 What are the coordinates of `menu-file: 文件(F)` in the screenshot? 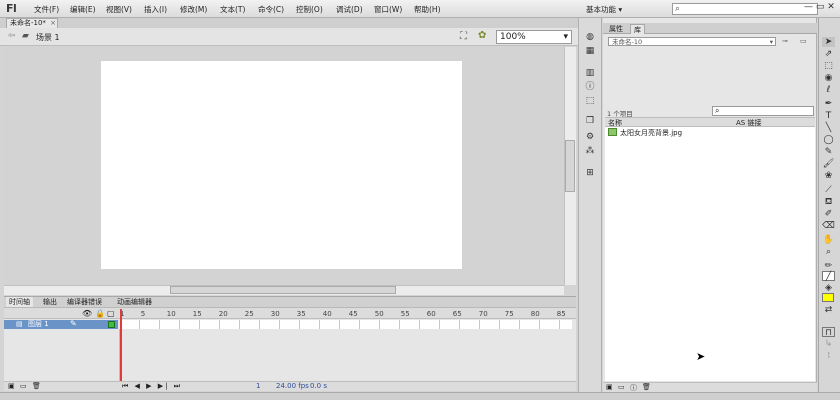 It's located at (46, 9).